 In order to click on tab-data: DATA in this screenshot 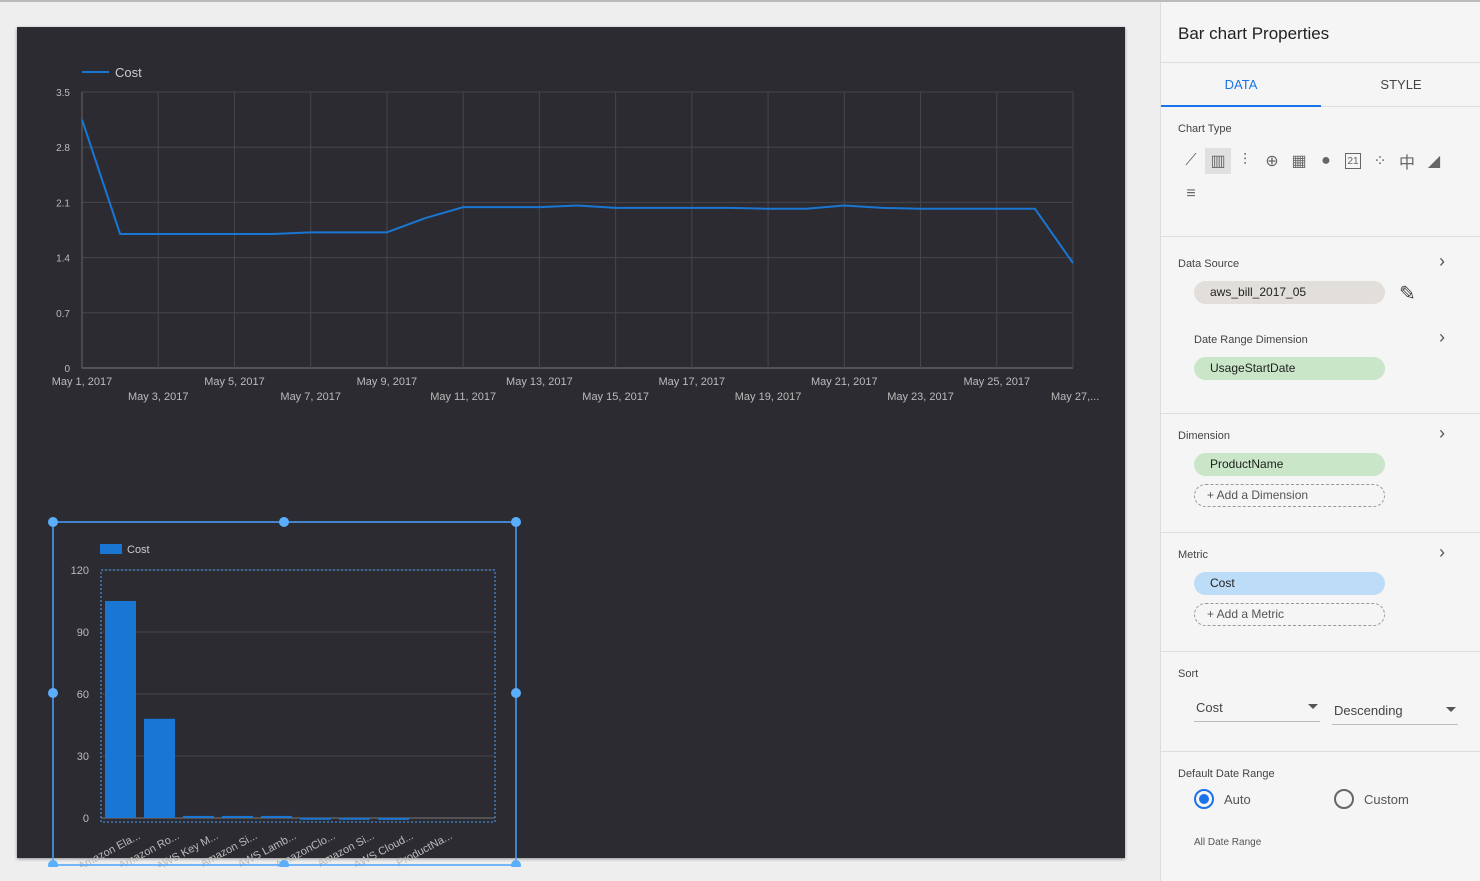, I will do `click(1241, 85)`.